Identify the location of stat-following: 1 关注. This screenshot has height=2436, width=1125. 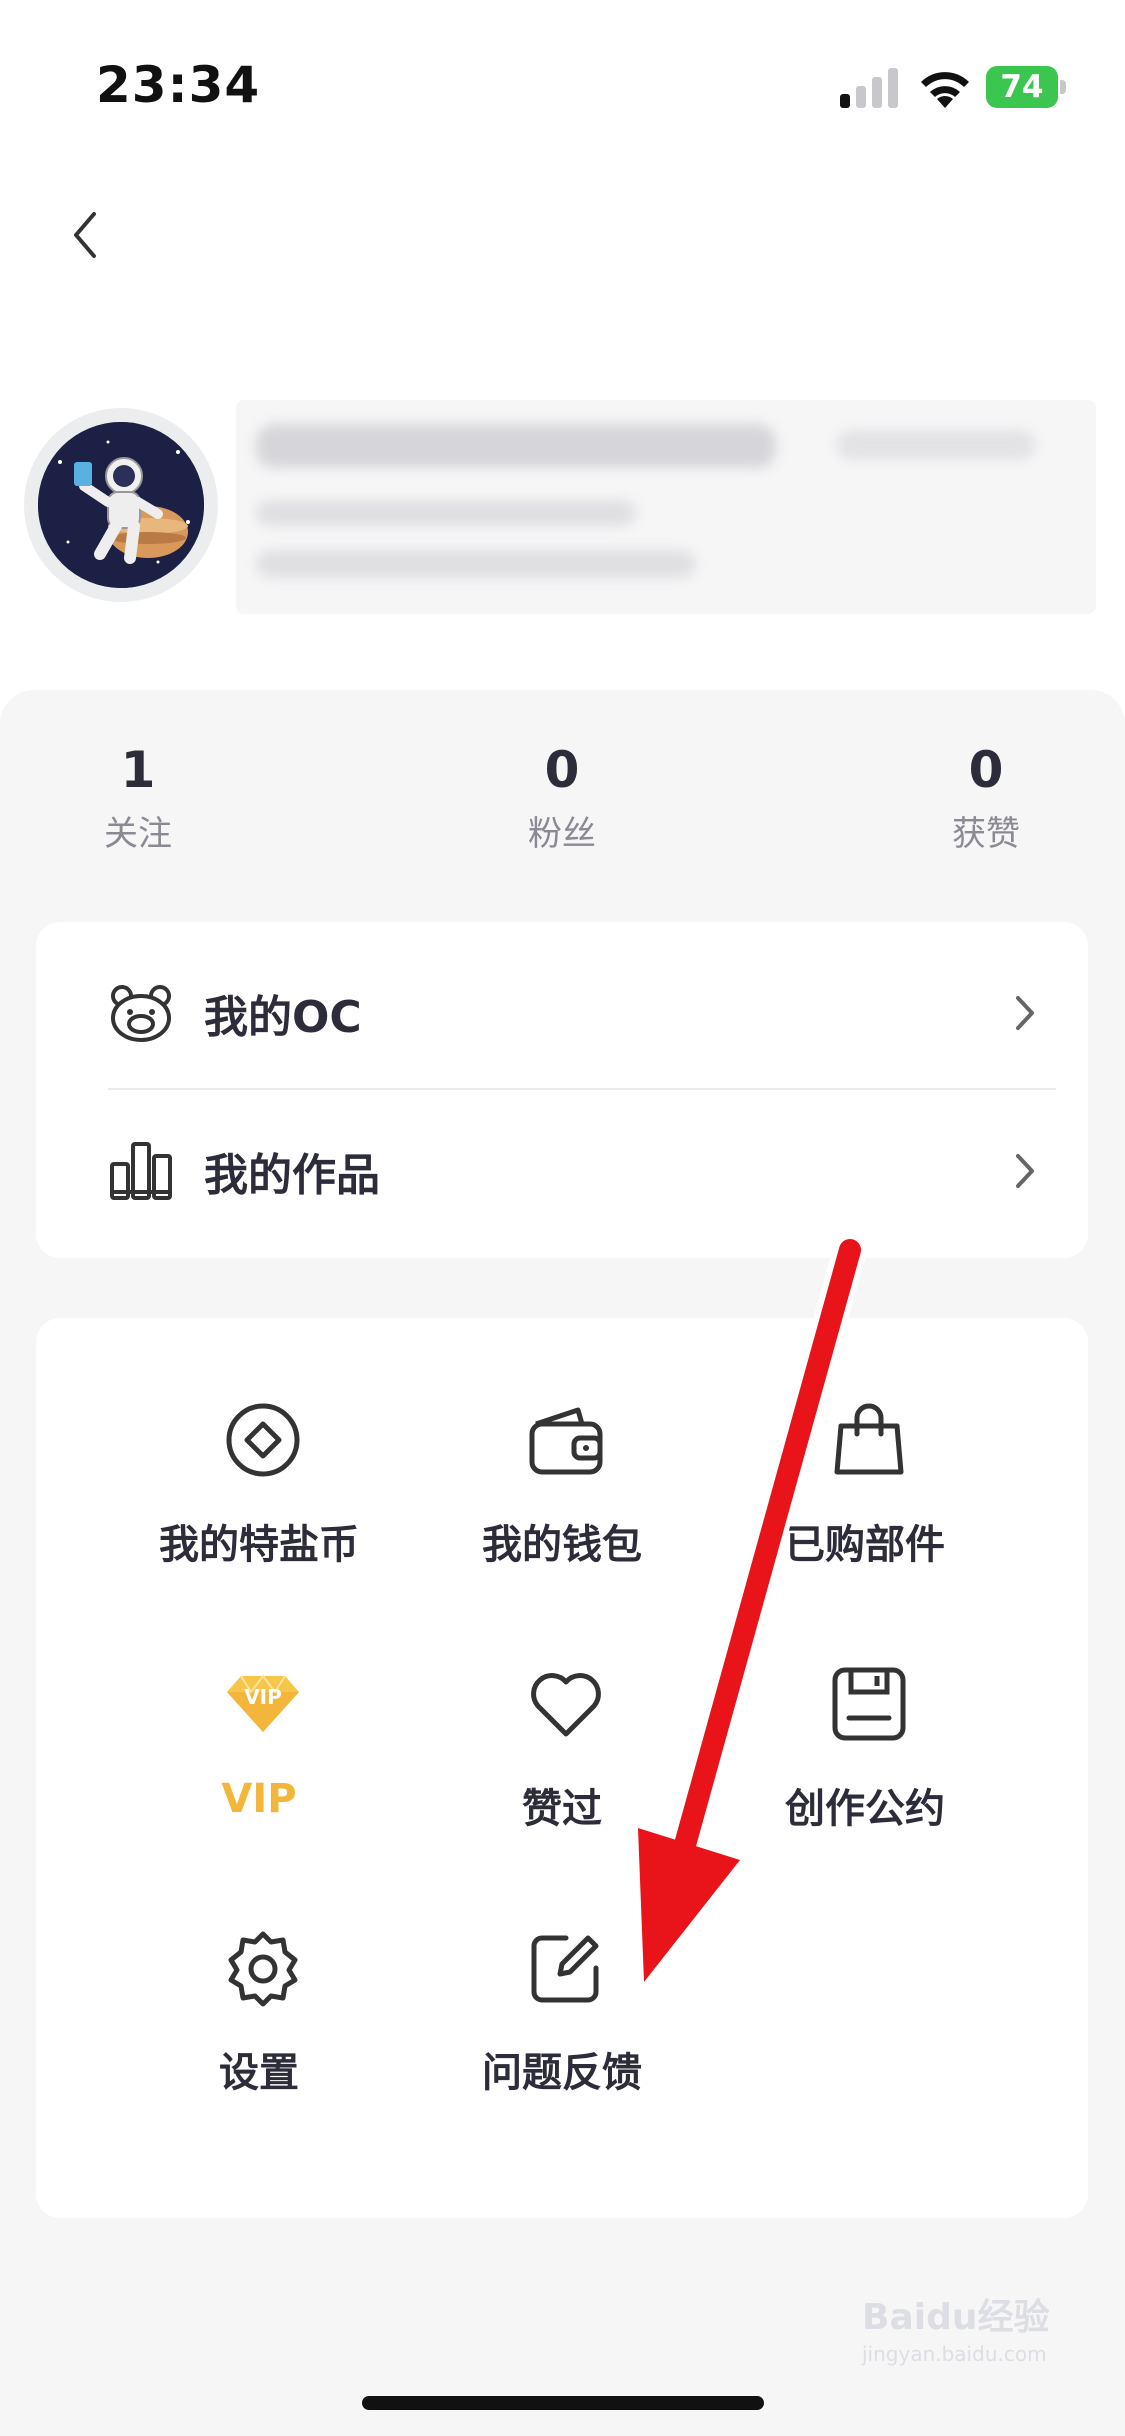
(138, 797).